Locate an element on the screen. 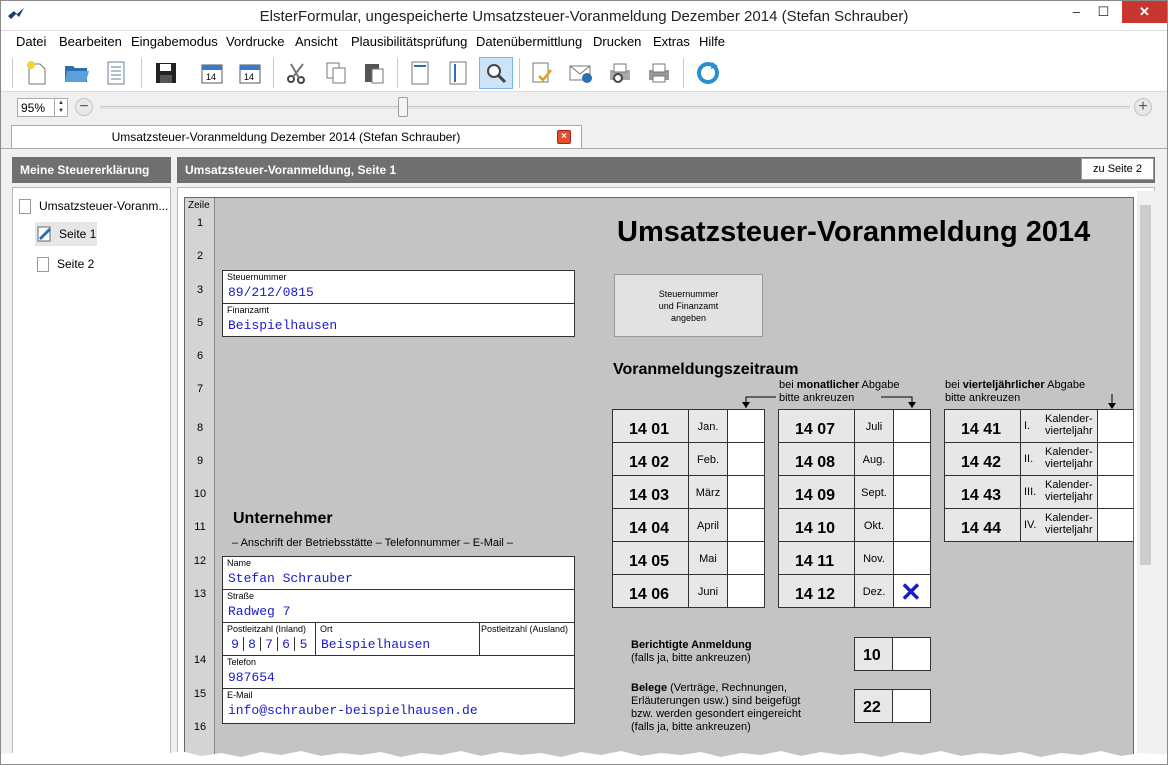 This screenshot has height=765, width=1168. new-document-icon is located at coordinates (37, 73).